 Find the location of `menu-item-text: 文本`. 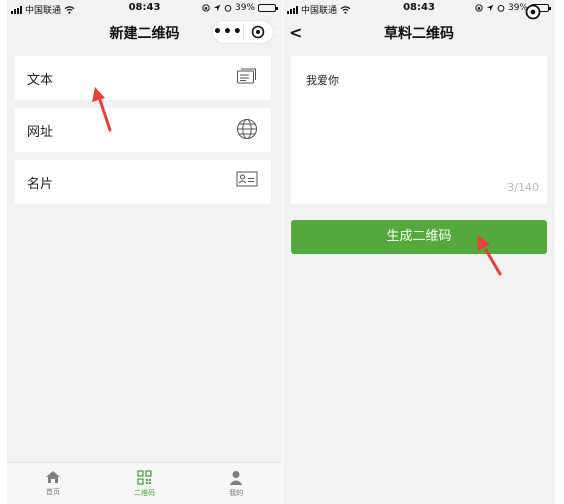

menu-item-text: 文本 is located at coordinates (143, 78).